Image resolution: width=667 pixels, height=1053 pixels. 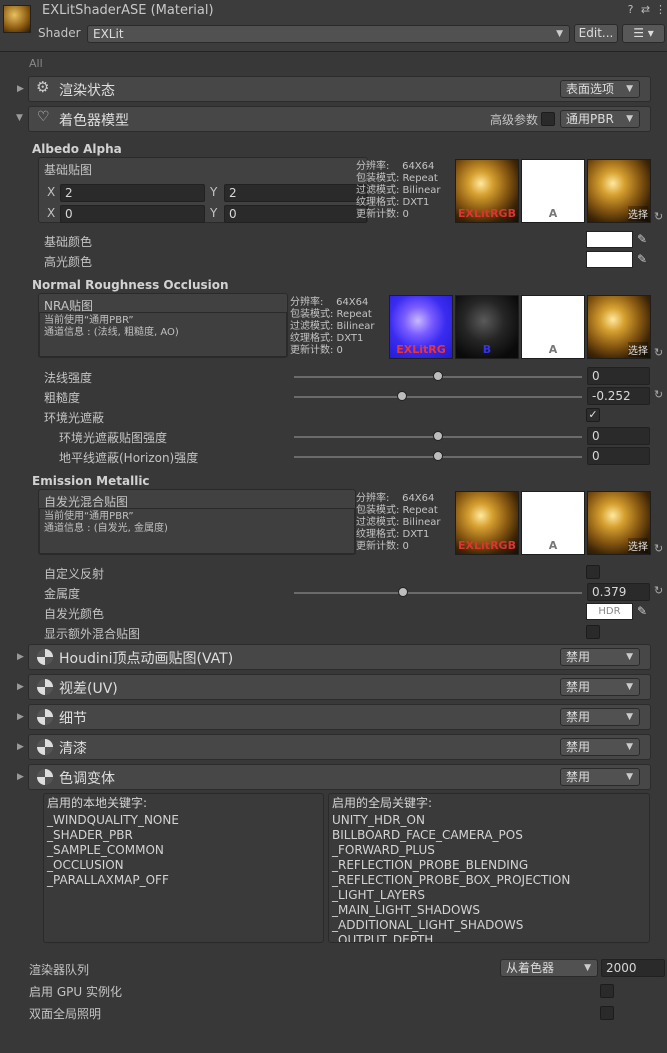 What do you see at coordinates (382, 803) in the screenshot?
I see `global-keywords-title: 启用的全局关键字:` at bounding box center [382, 803].